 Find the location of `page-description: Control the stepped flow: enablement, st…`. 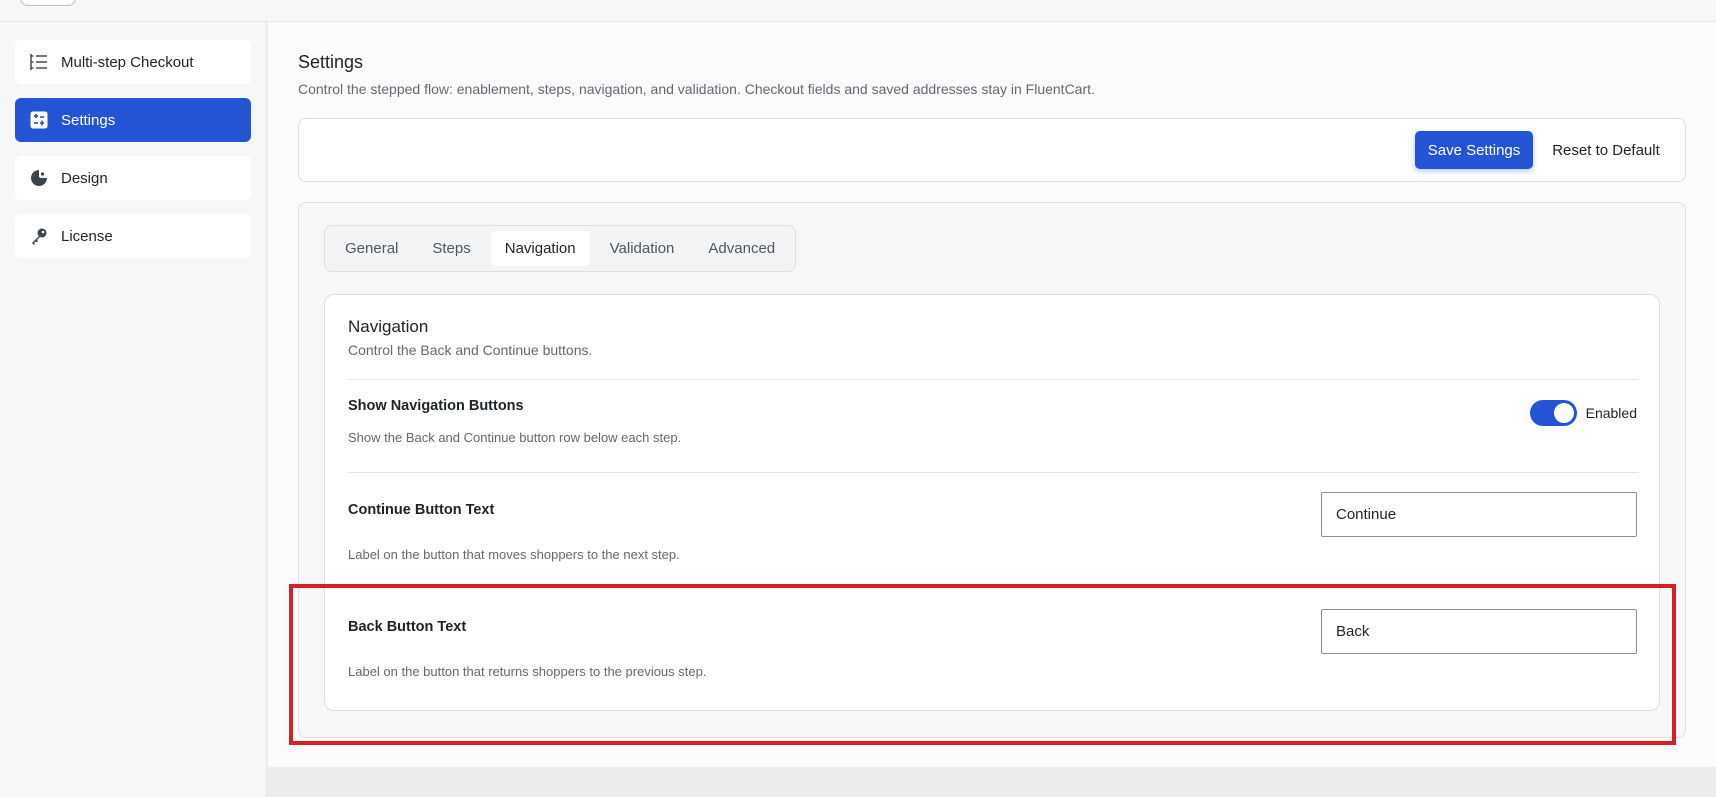

page-description: Control the stepped flow: enablement, st… is located at coordinates (696, 89).